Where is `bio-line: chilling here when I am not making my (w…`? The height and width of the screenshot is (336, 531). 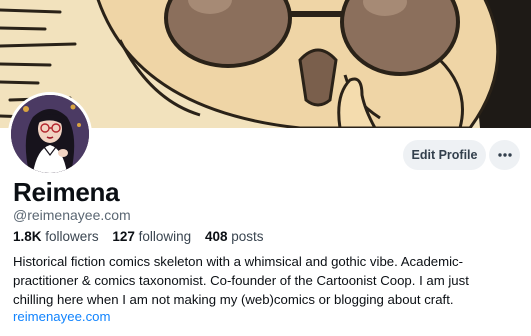 bio-line: chilling here when I am not making my (w… is located at coordinates (233, 299).